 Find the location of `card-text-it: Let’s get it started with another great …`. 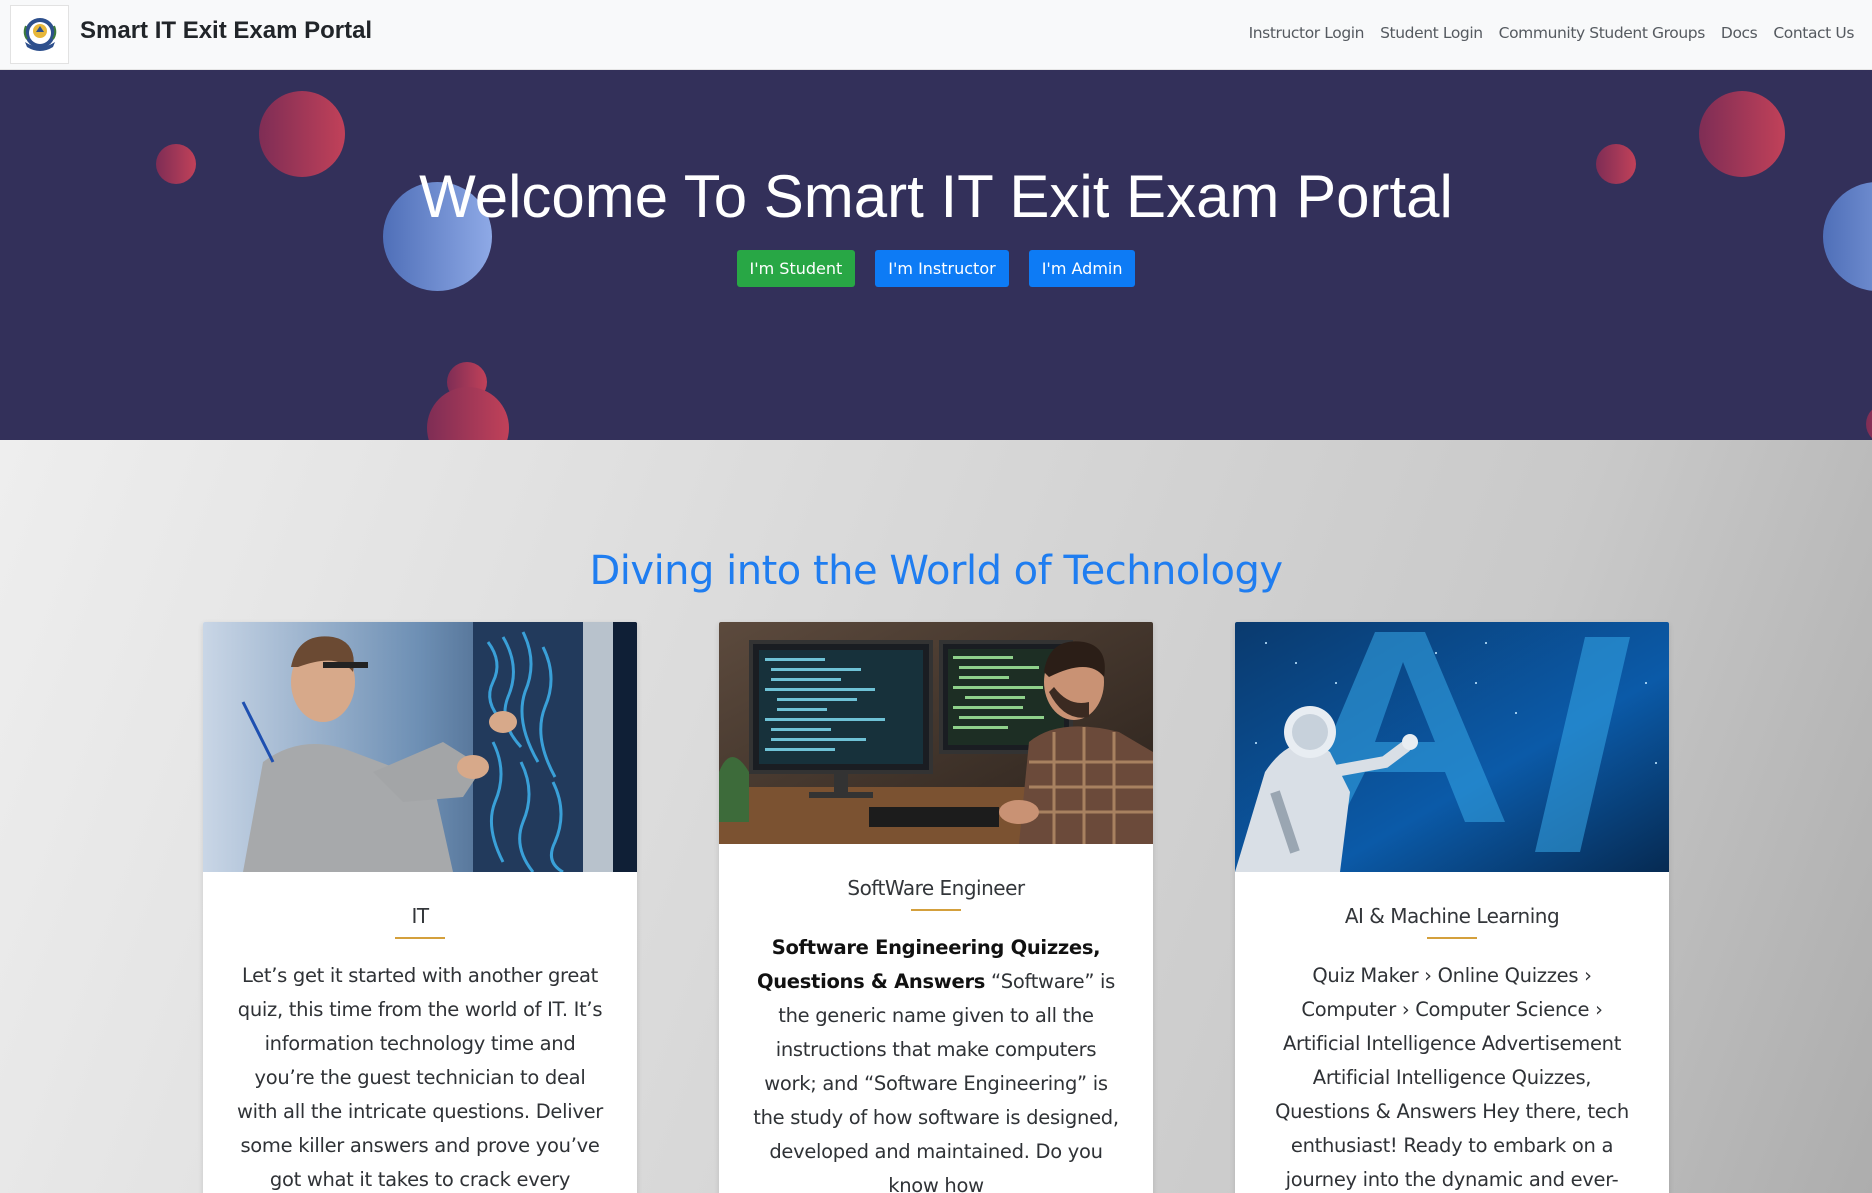

card-text-it: Let’s get it started with another great … is located at coordinates (420, 1077).